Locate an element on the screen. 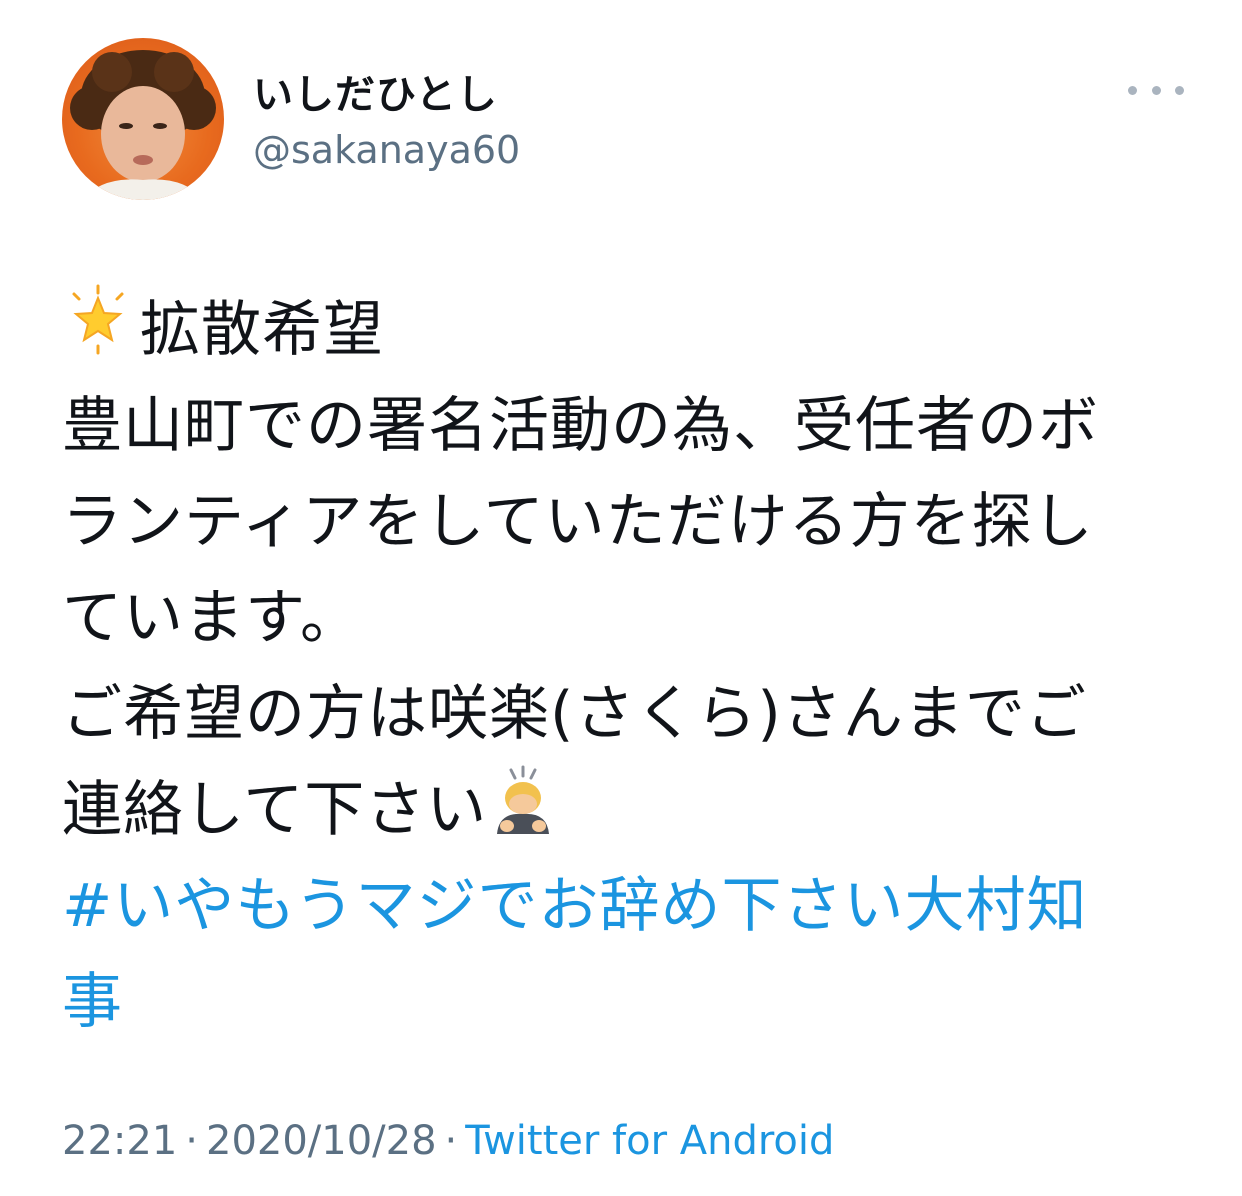 This screenshot has width=1242, height=1196. tweet-line-text: 連絡して下さい is located at coordinates (275, 810).